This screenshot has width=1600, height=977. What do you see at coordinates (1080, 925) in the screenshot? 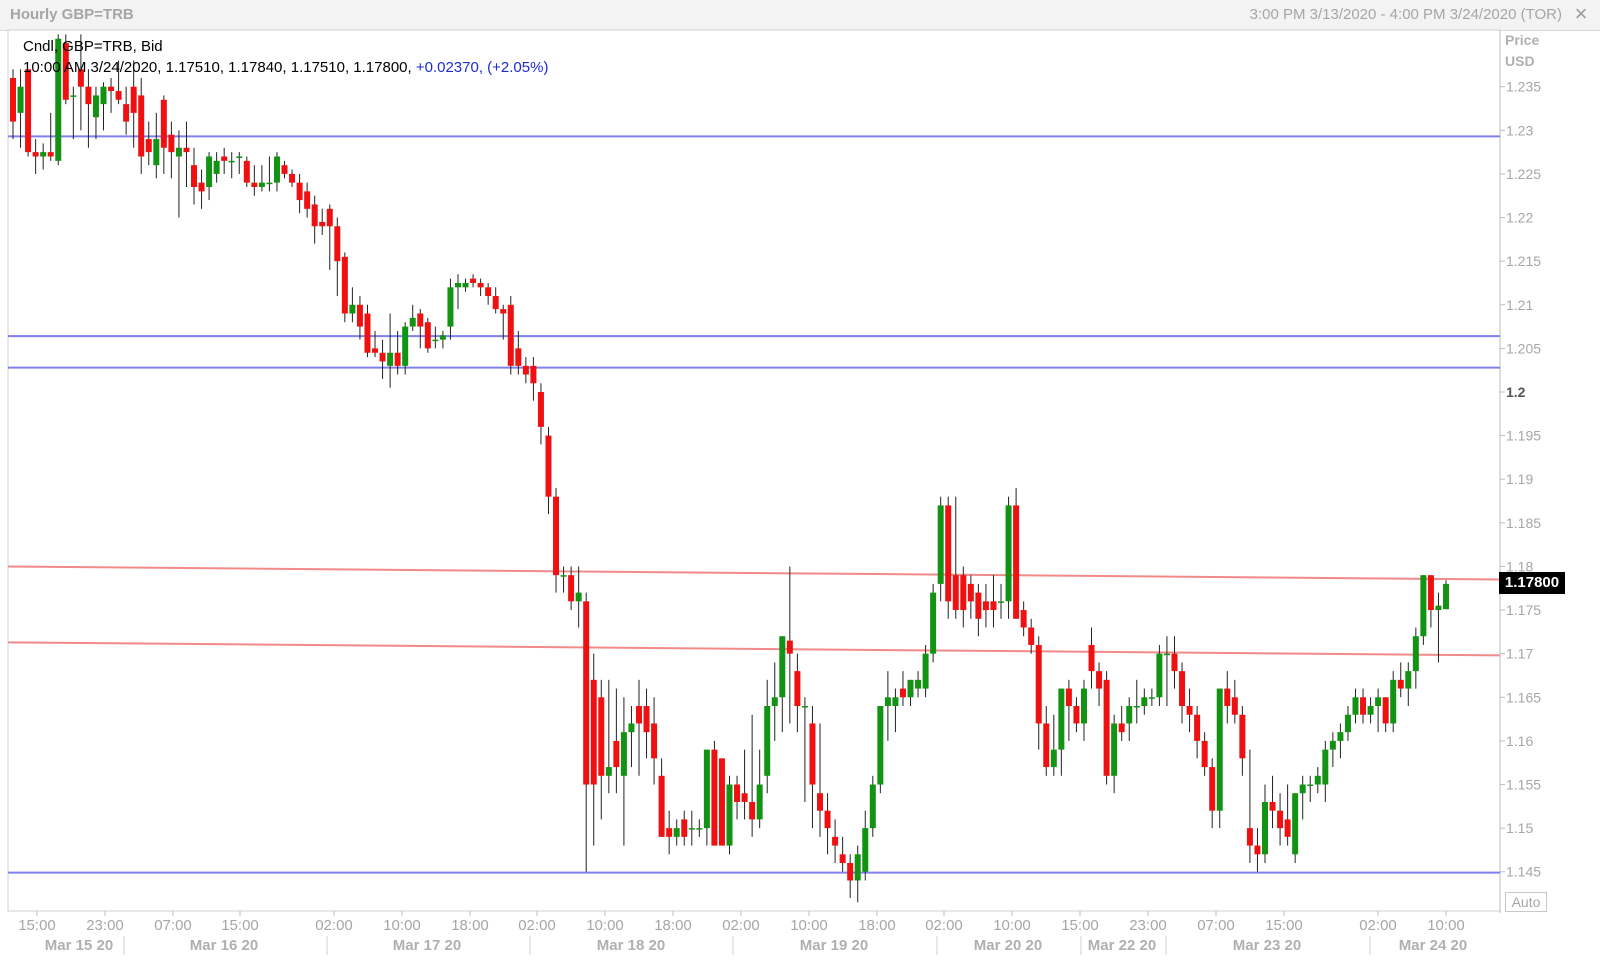
I see `x-tick-label: 15:00` at bounding box center [1080, 925].